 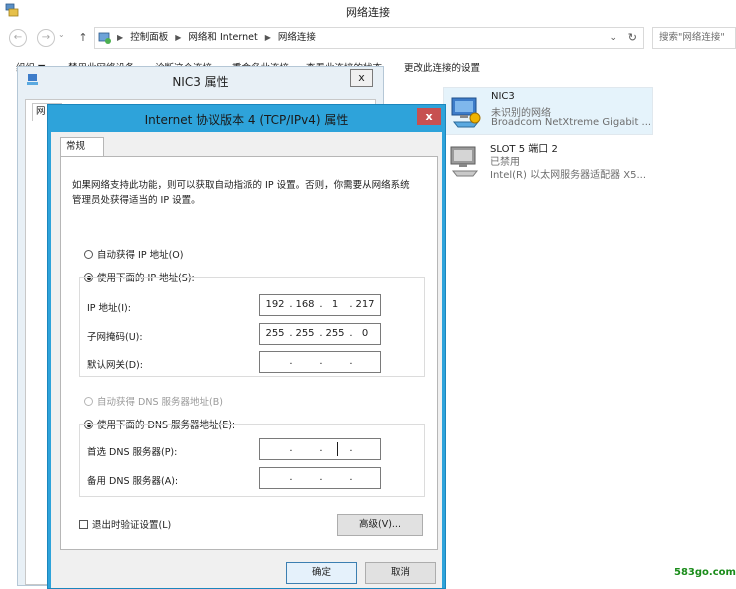 What do you see at coordinates (82, 147) in the screenshot?
I see `tab-general: 常规` at bounding box center [82, 147].